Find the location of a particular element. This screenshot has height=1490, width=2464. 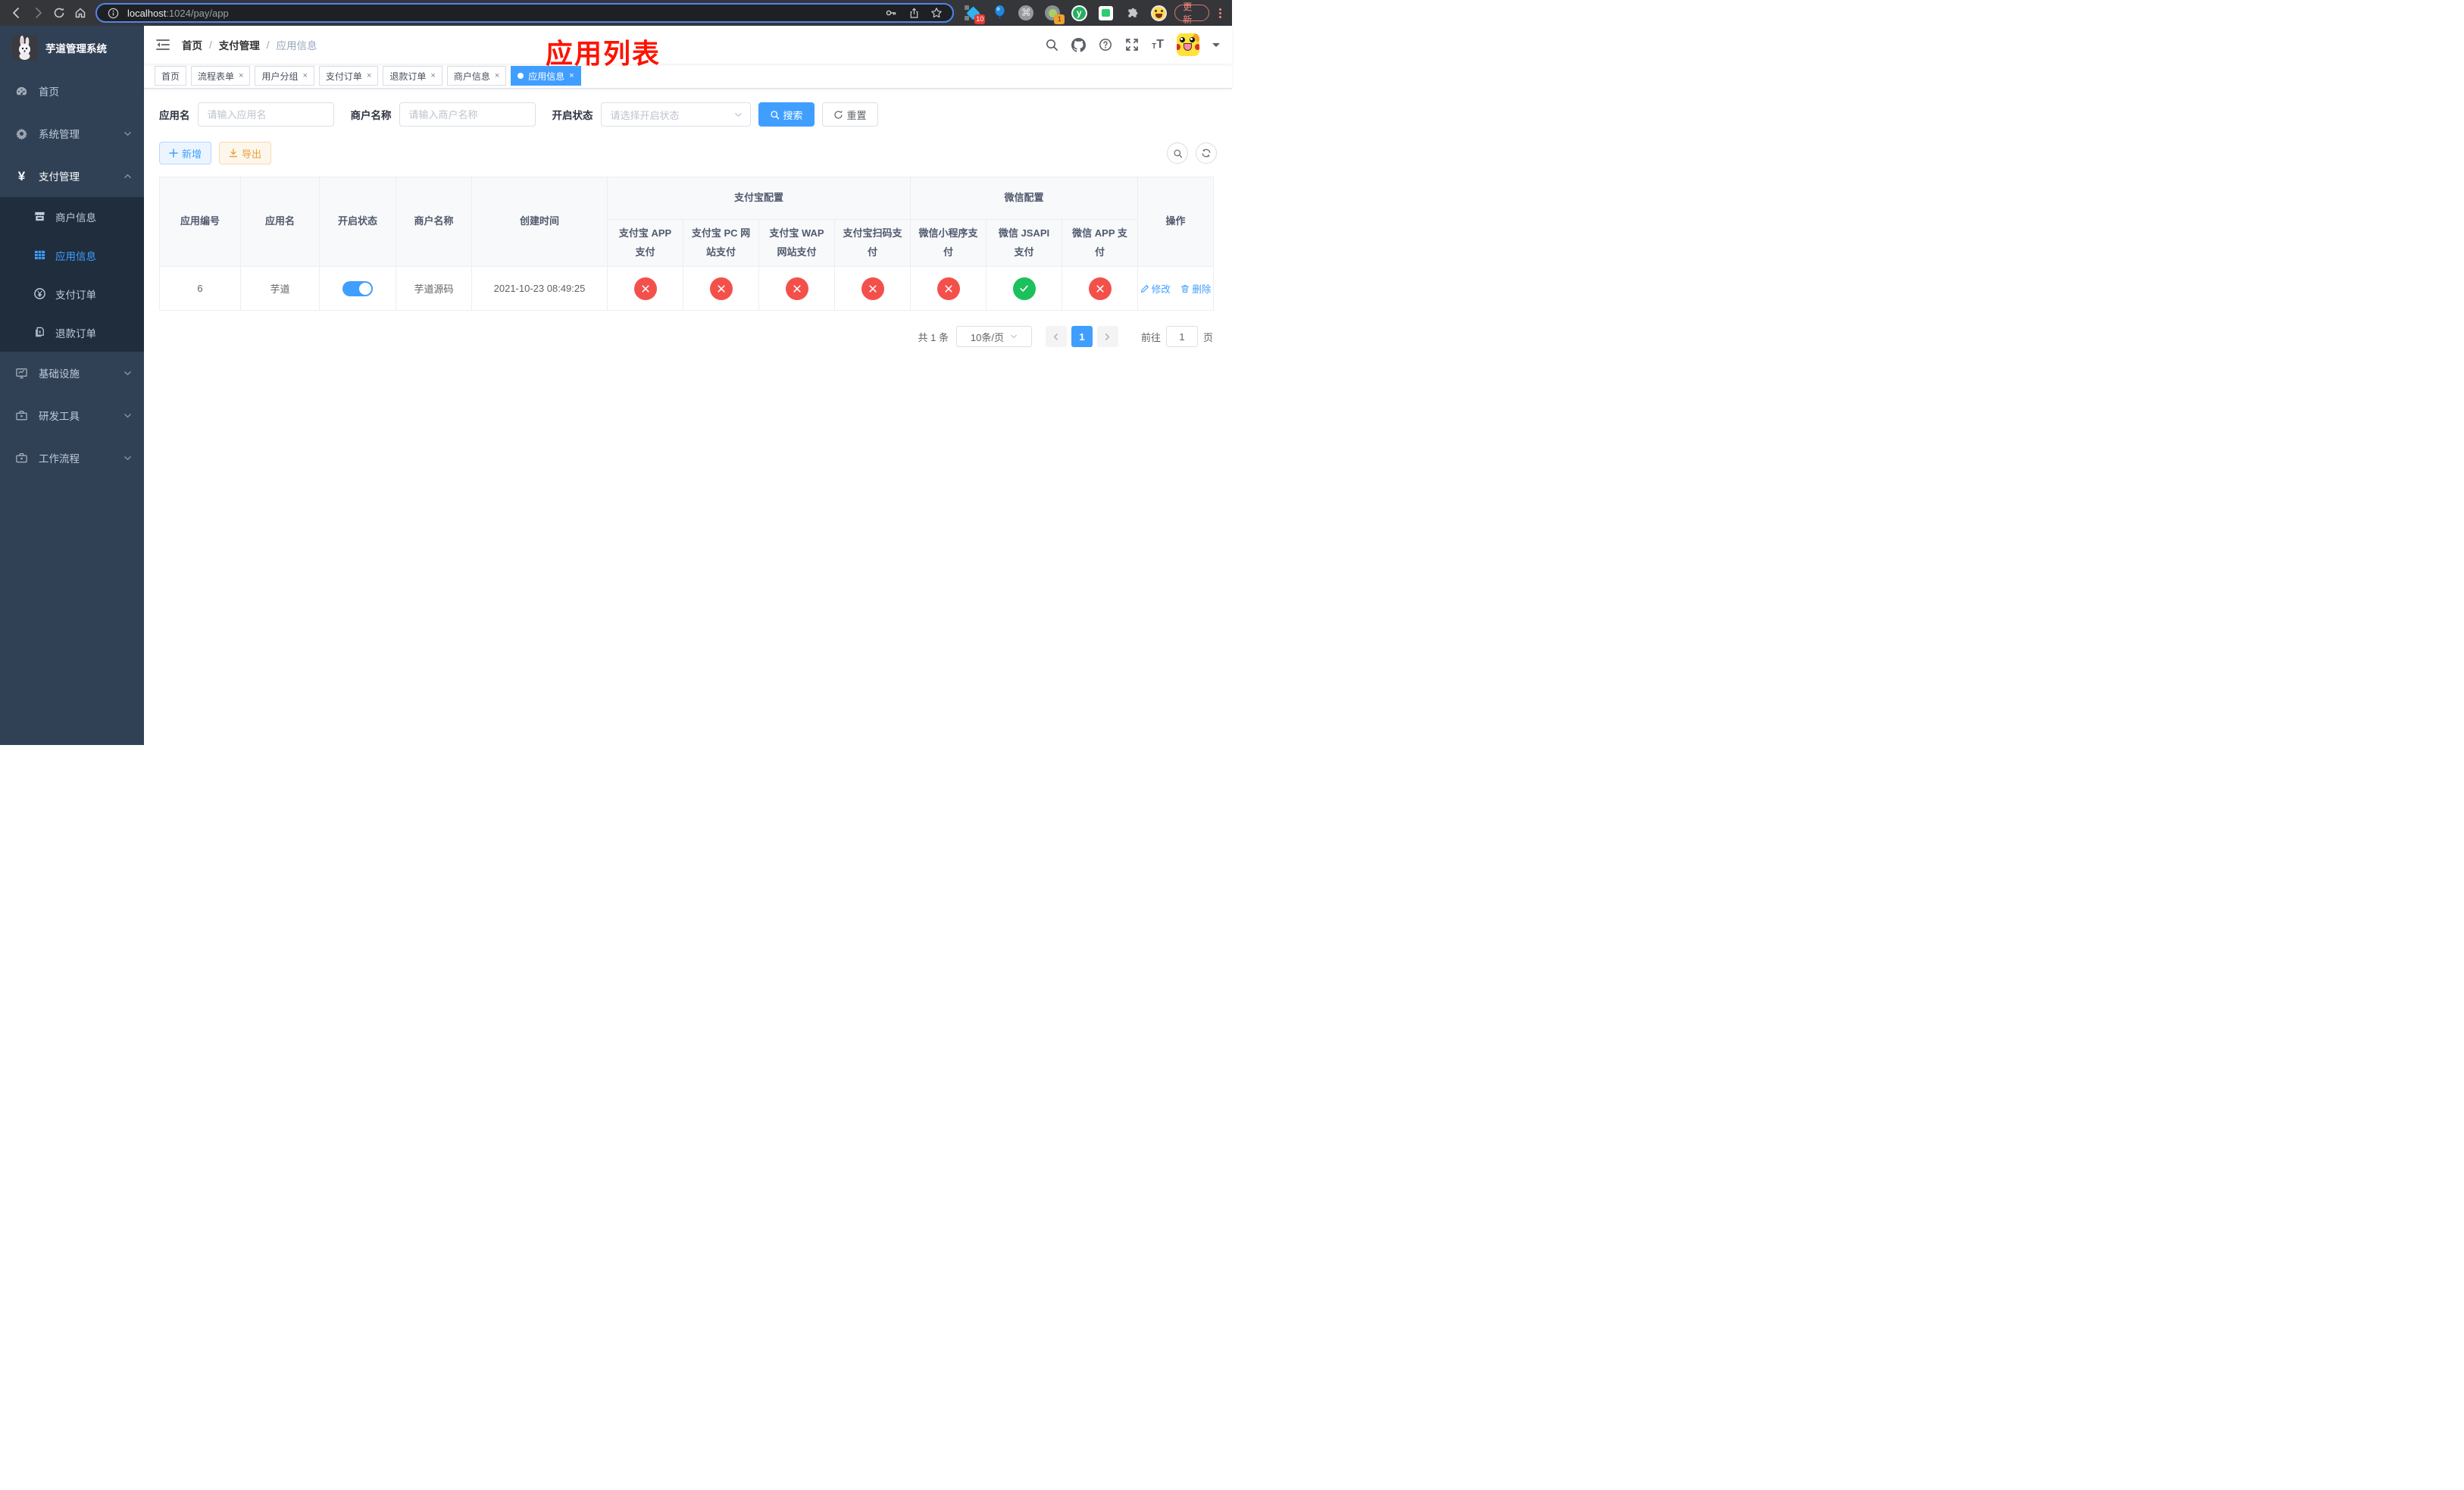

back-icon is located at coordinates (16, 13).